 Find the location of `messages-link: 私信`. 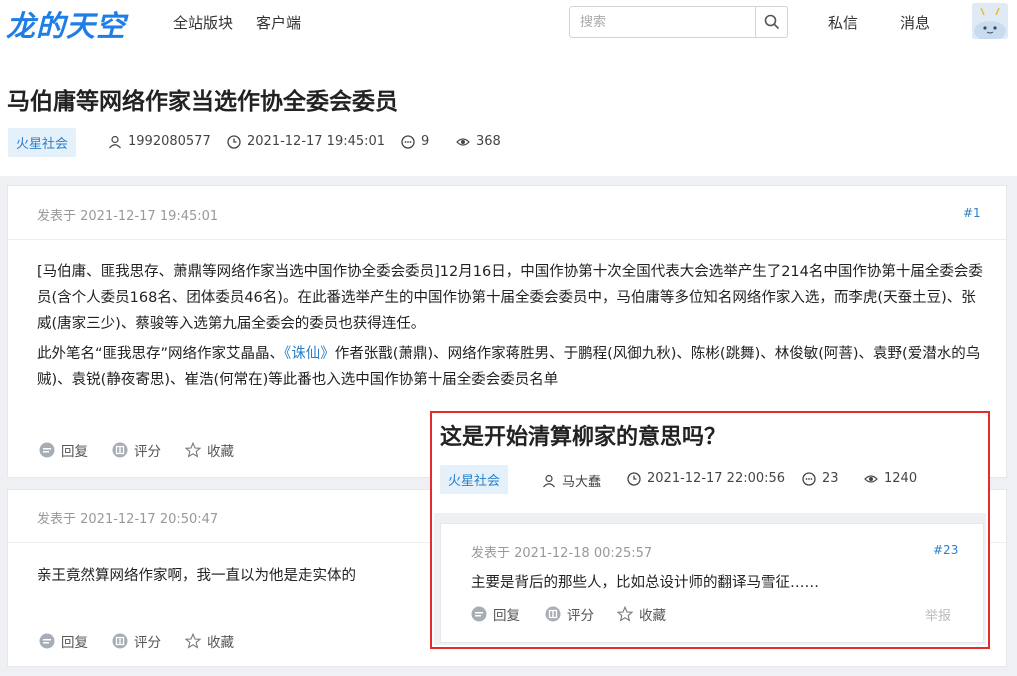

messages-link: 私信 is located at coordinates (843, 22).